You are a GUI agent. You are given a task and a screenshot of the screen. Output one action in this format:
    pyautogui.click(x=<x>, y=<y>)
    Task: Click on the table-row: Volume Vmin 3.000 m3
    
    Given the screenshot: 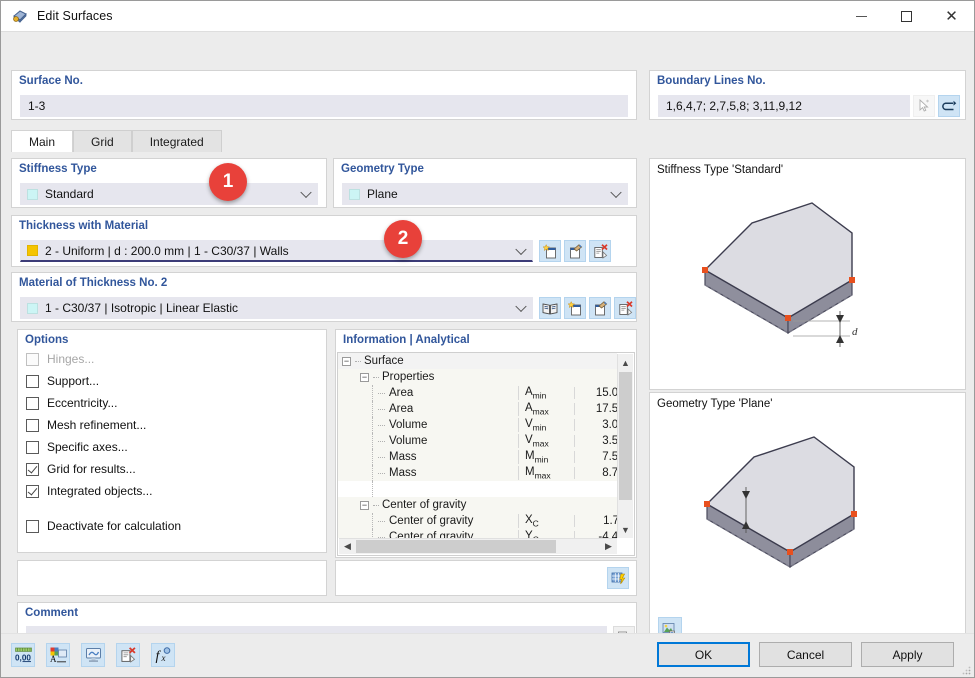 What is the action you would take?
    pyautogui.click(x=477, y=425)
    